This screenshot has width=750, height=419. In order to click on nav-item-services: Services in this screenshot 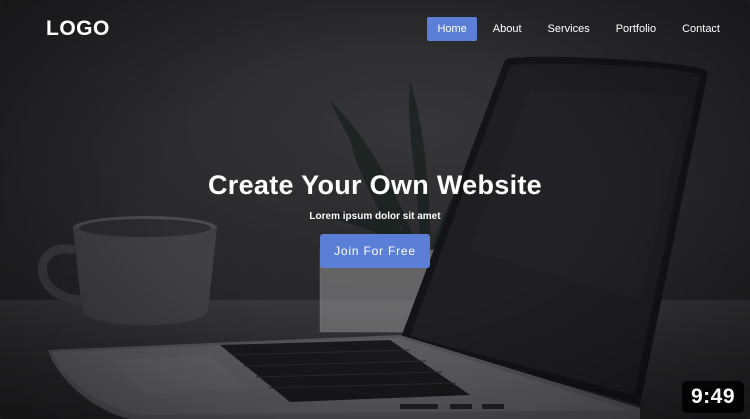, I will do `click(569, 29)`.